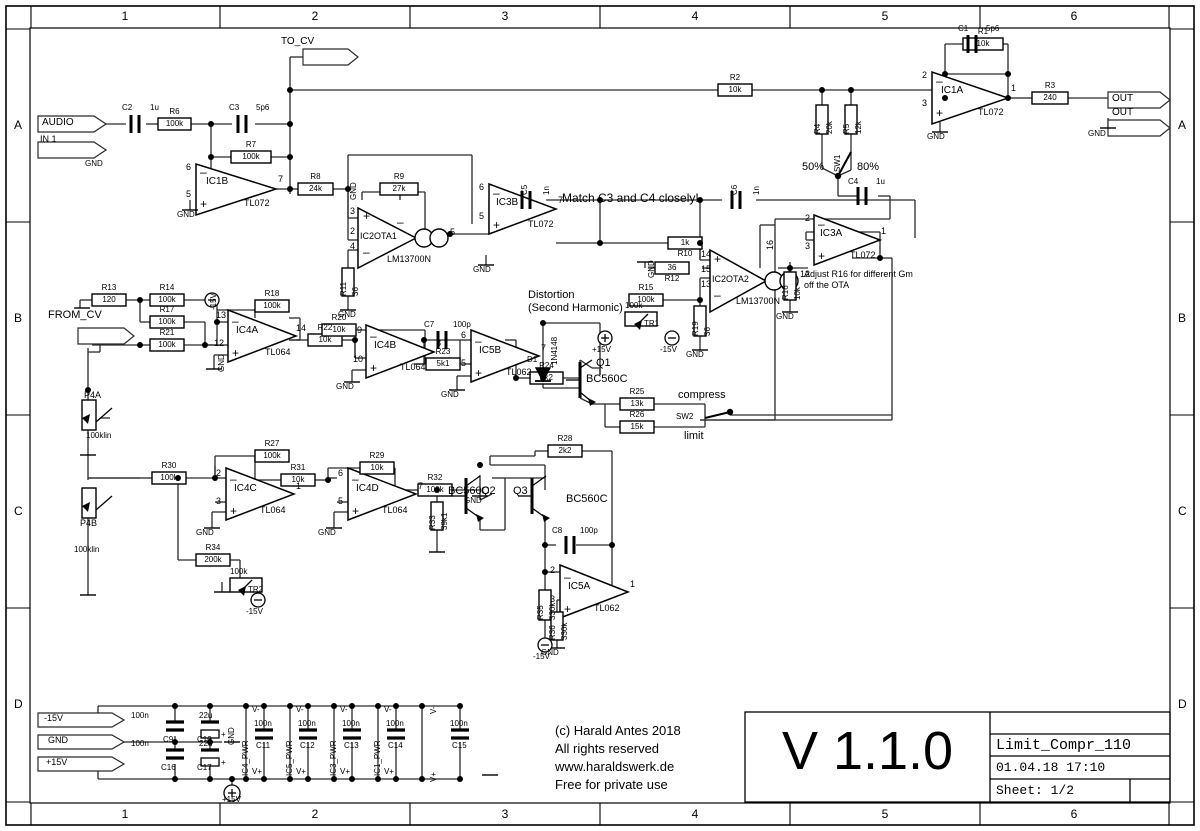 Image resolution: width=1200 pixels, height=831 pixels. I want to click on pin-ic3b-in-neg: 6, so click(482, 187).